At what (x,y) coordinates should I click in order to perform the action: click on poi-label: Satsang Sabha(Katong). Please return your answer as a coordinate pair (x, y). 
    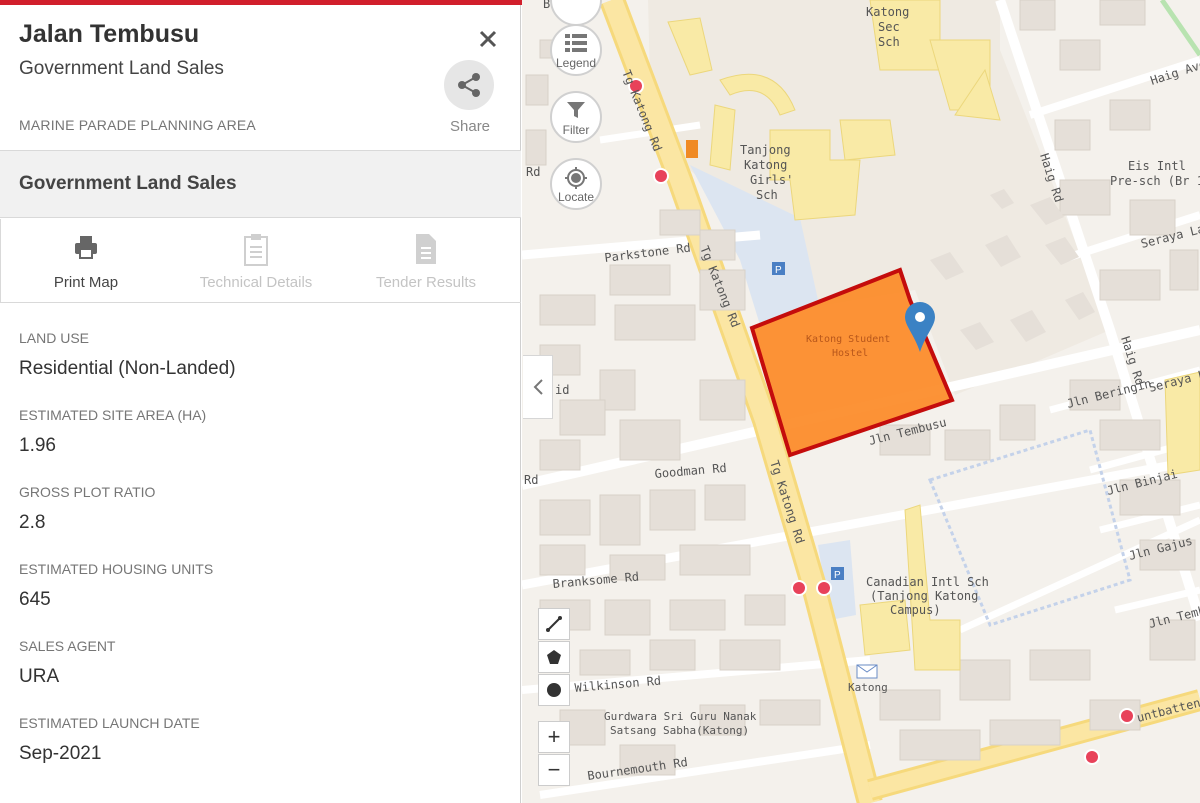
    Looking at the image, I should click on (679, 730).